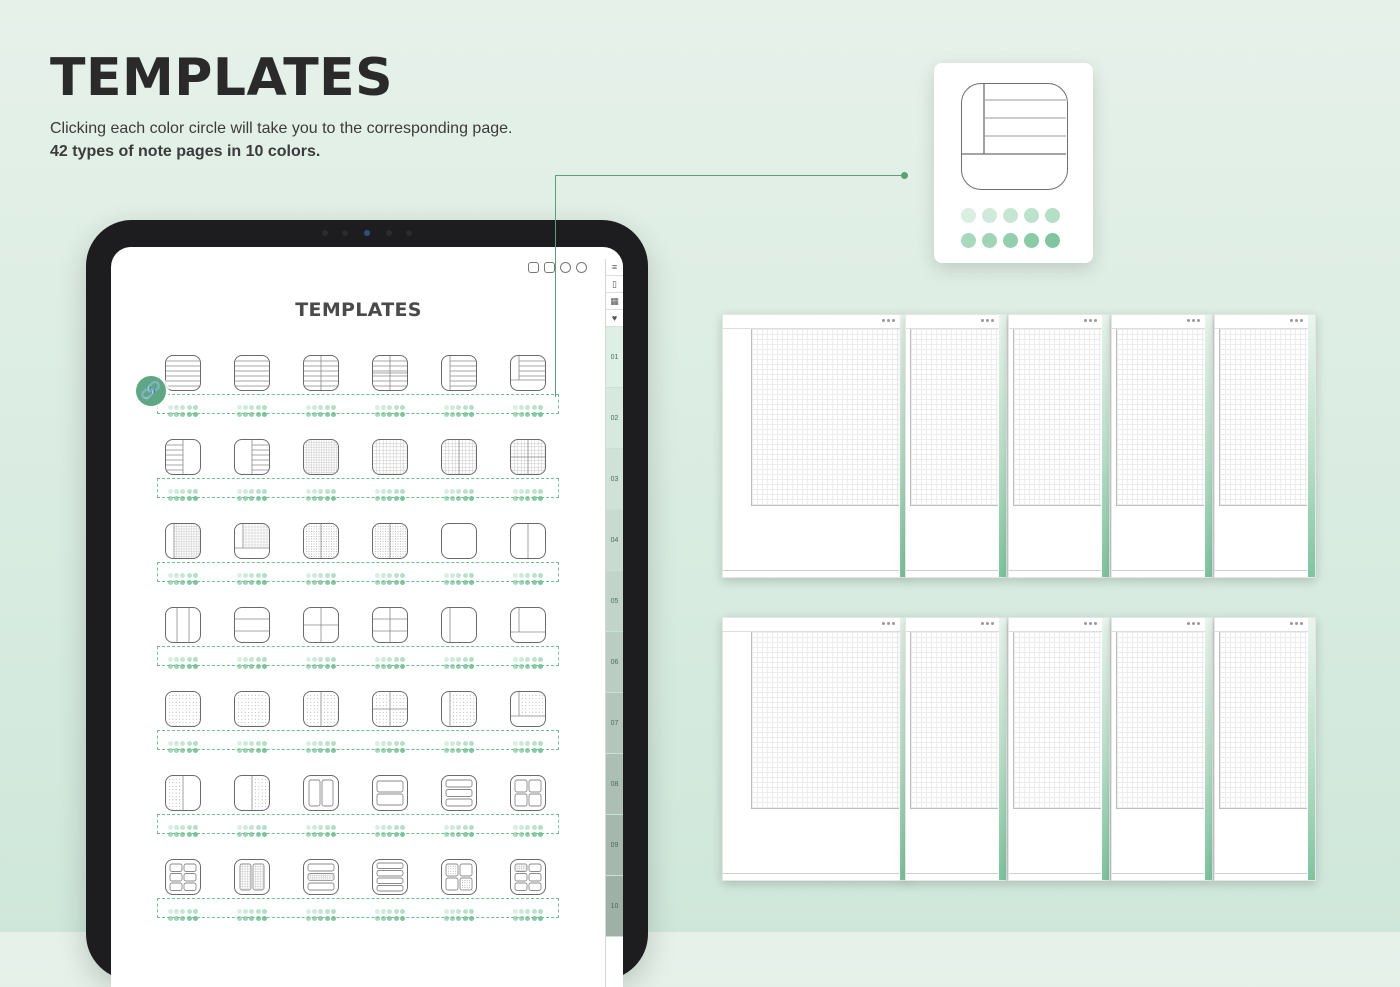 The height and width of the screenshot is (987, 1400). What do you see at coordinates (1014, 136) in the screenshot?
I see `lined-corner-template-icon` at bounding box center [1014, 136].